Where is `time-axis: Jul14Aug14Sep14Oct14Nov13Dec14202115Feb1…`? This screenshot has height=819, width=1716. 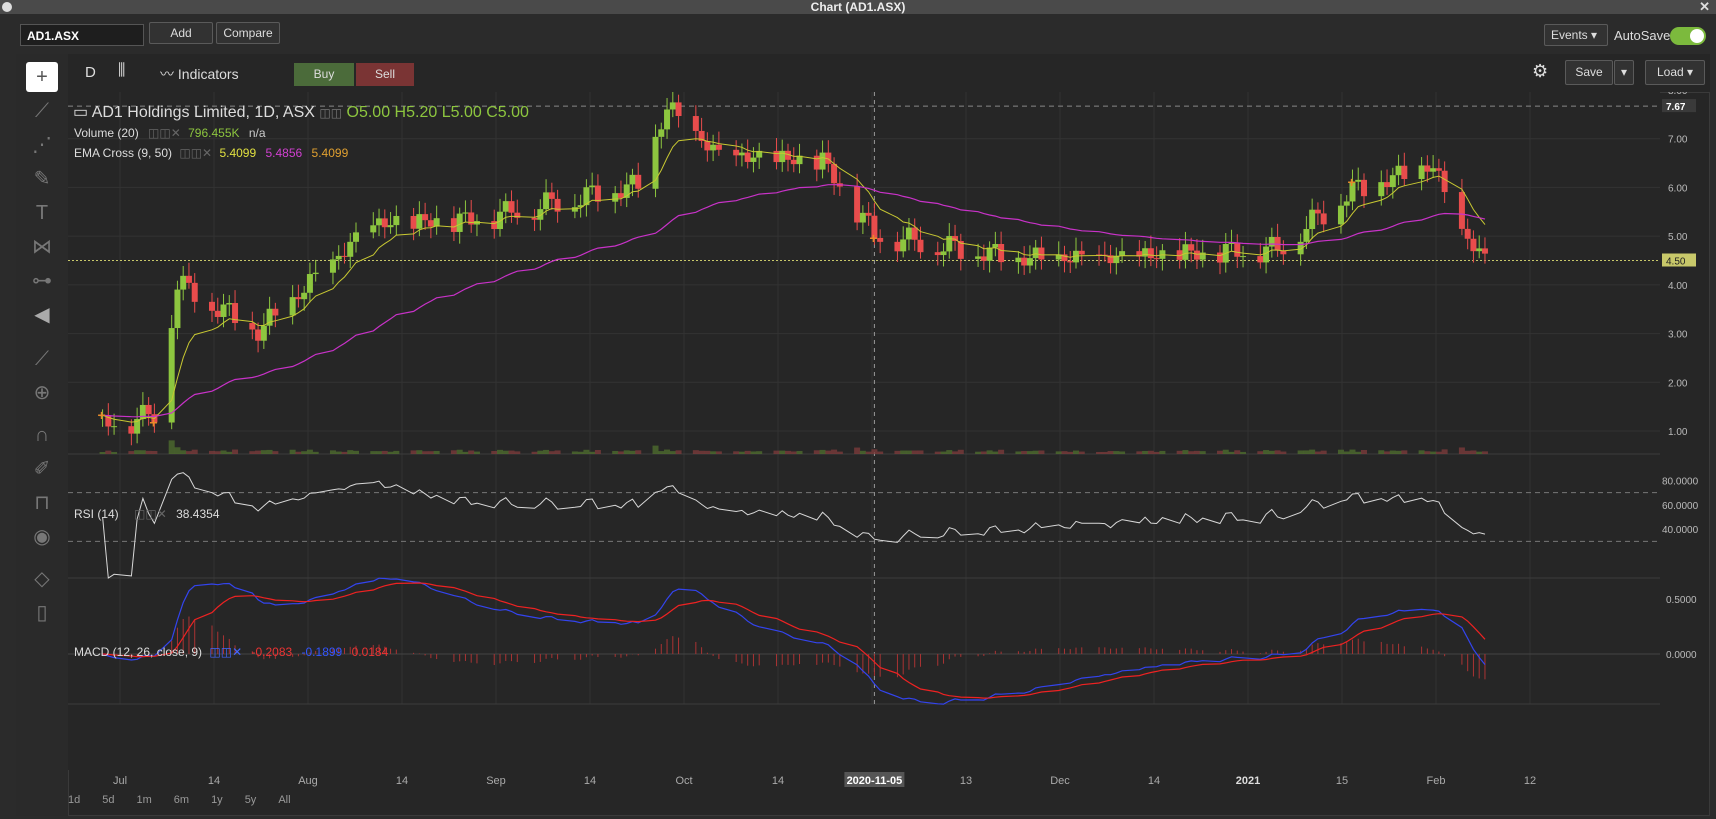
time-axis: Jul14Aug14Sep14Oct14Nov13Dec14202115Feb1… is located at coordinates (864, 780).